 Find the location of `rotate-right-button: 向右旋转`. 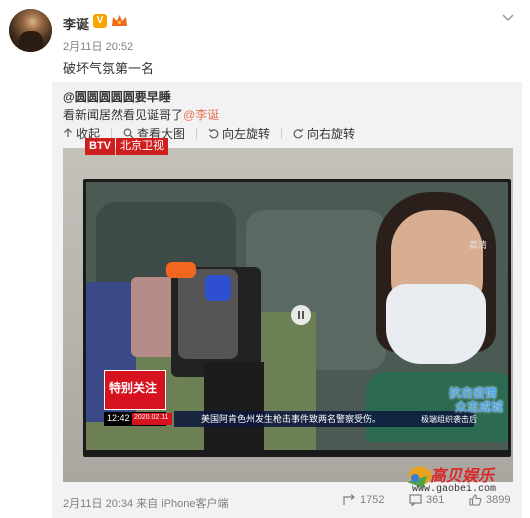

rotate-right-button: 向右旋转 is located at coordinates (324, 133).